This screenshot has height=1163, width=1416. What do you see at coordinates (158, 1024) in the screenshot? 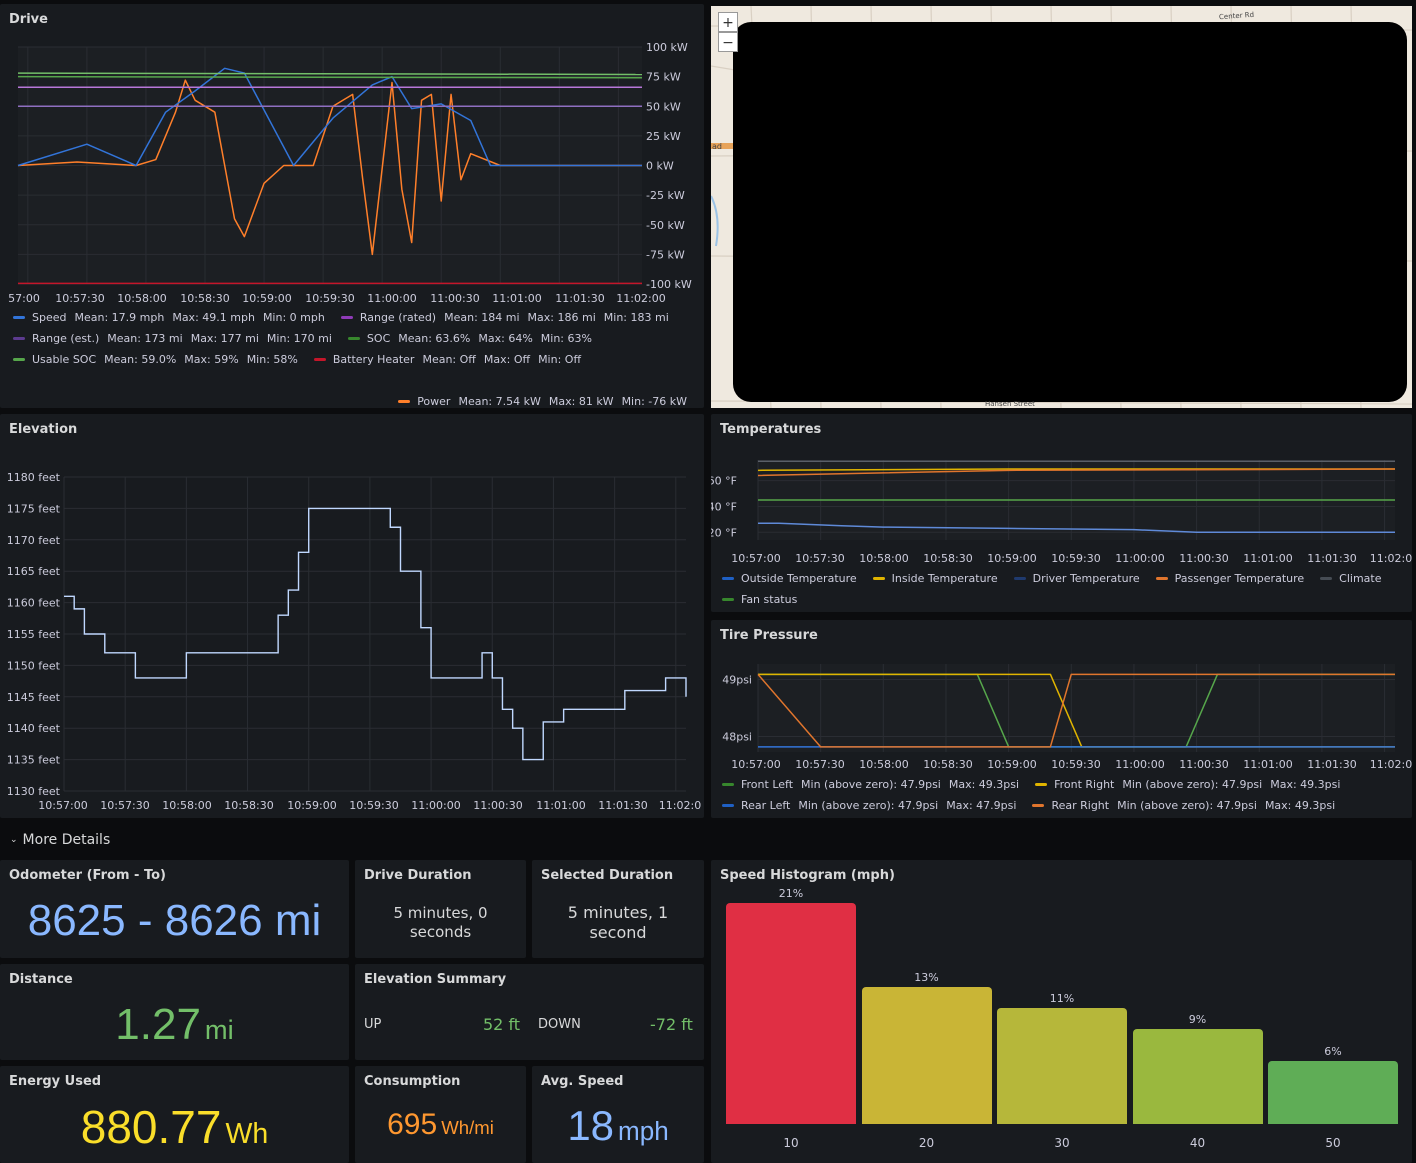
I see `distance-value: 1.27` at bounding box center [158, 1024].